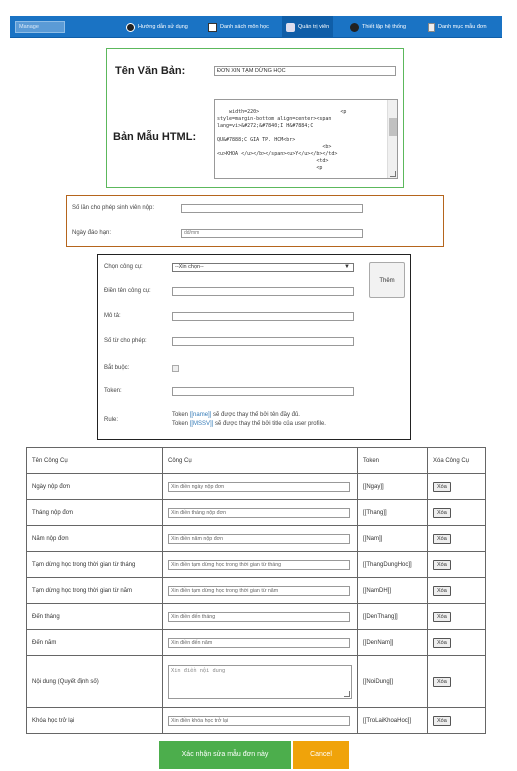 Image resolution: width=517 pixels, height=771 pixels. I want to click on tool-input-cell: Xin điền năm nộp đơn, so click(260, 538).